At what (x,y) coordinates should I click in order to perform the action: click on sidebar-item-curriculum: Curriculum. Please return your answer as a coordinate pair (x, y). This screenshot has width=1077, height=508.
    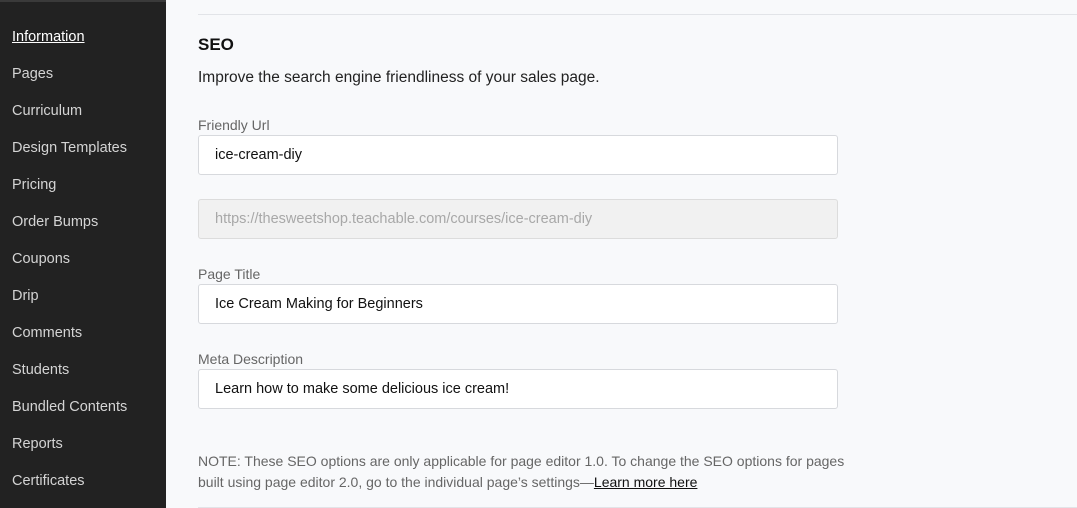
    Looking at the image, I should click on (83, 119).